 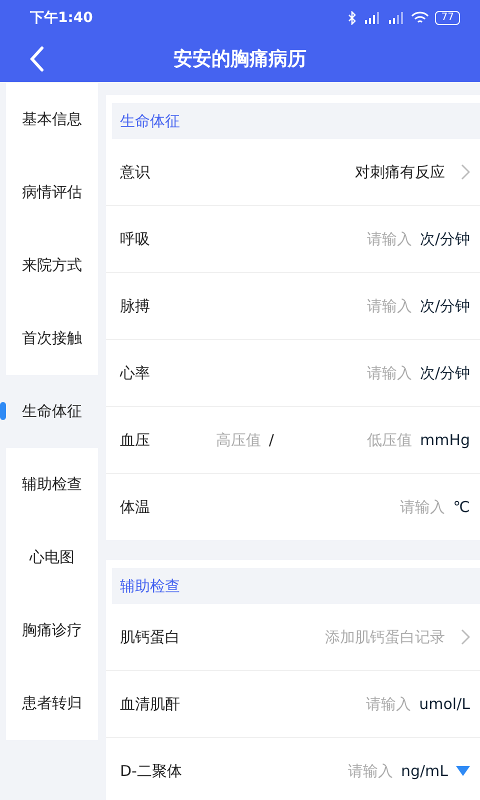 What do you see at coordinates (135, 373) in the screenshot?
I see `field-label: 心率` at bounding box center [135, 373].